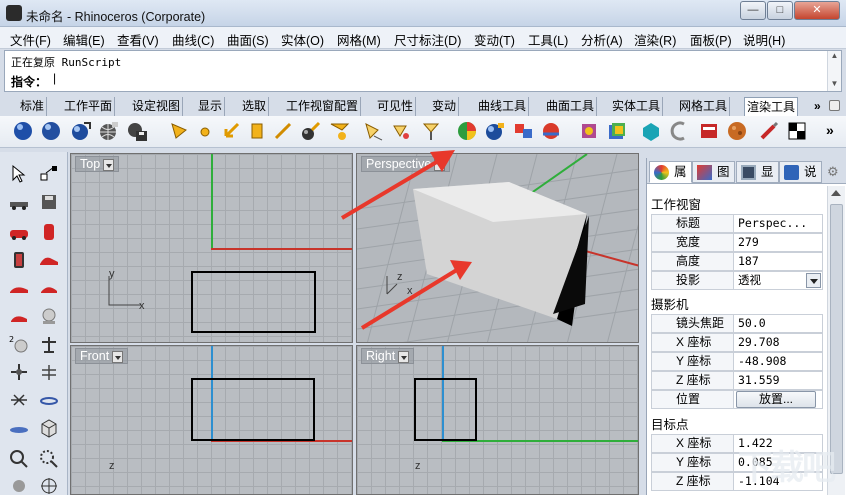 The height and width of the screenshot is (495, 846). Describe the element at coordinates (836, 193) in the screenshot. I see `scroll-up-icon` at that location.